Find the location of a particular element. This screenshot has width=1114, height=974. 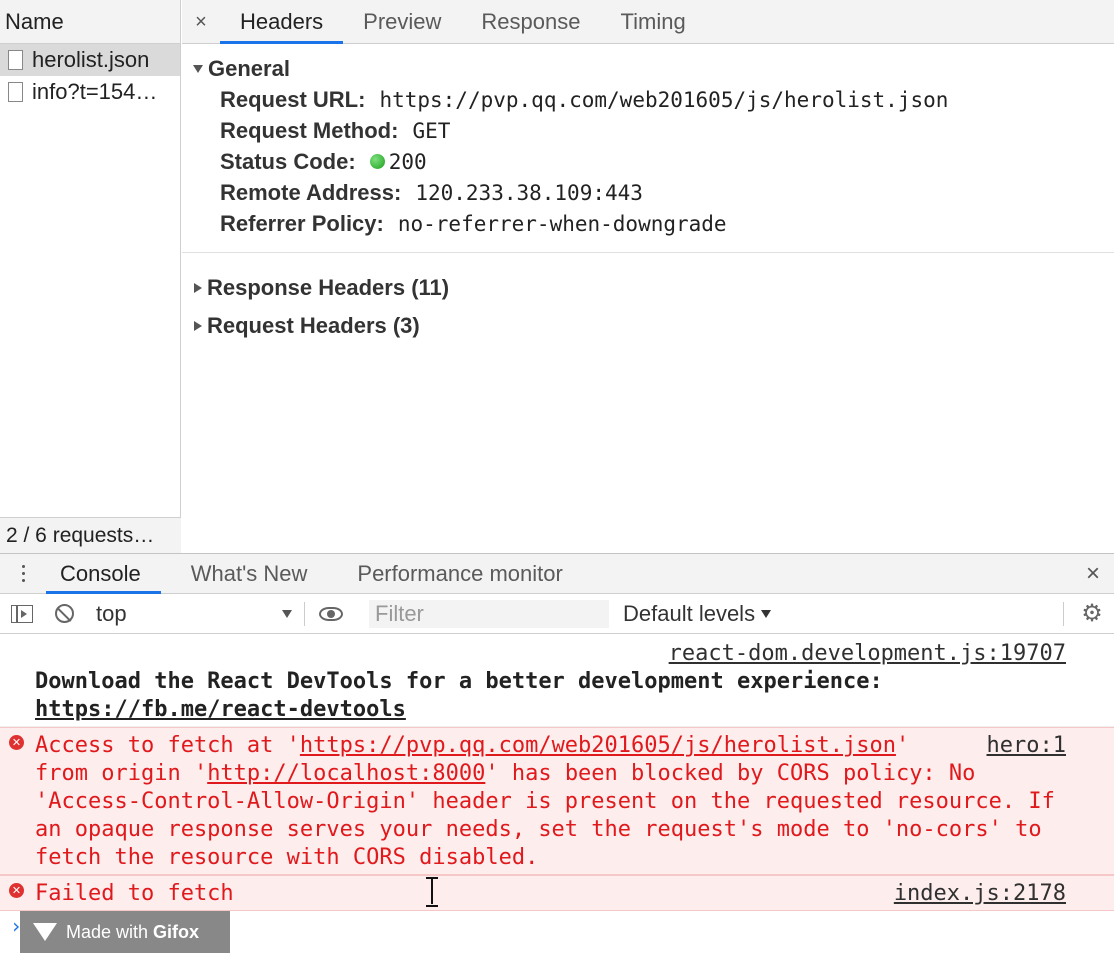

watermark-prefix: Made with is located at coordinates (110, 931).